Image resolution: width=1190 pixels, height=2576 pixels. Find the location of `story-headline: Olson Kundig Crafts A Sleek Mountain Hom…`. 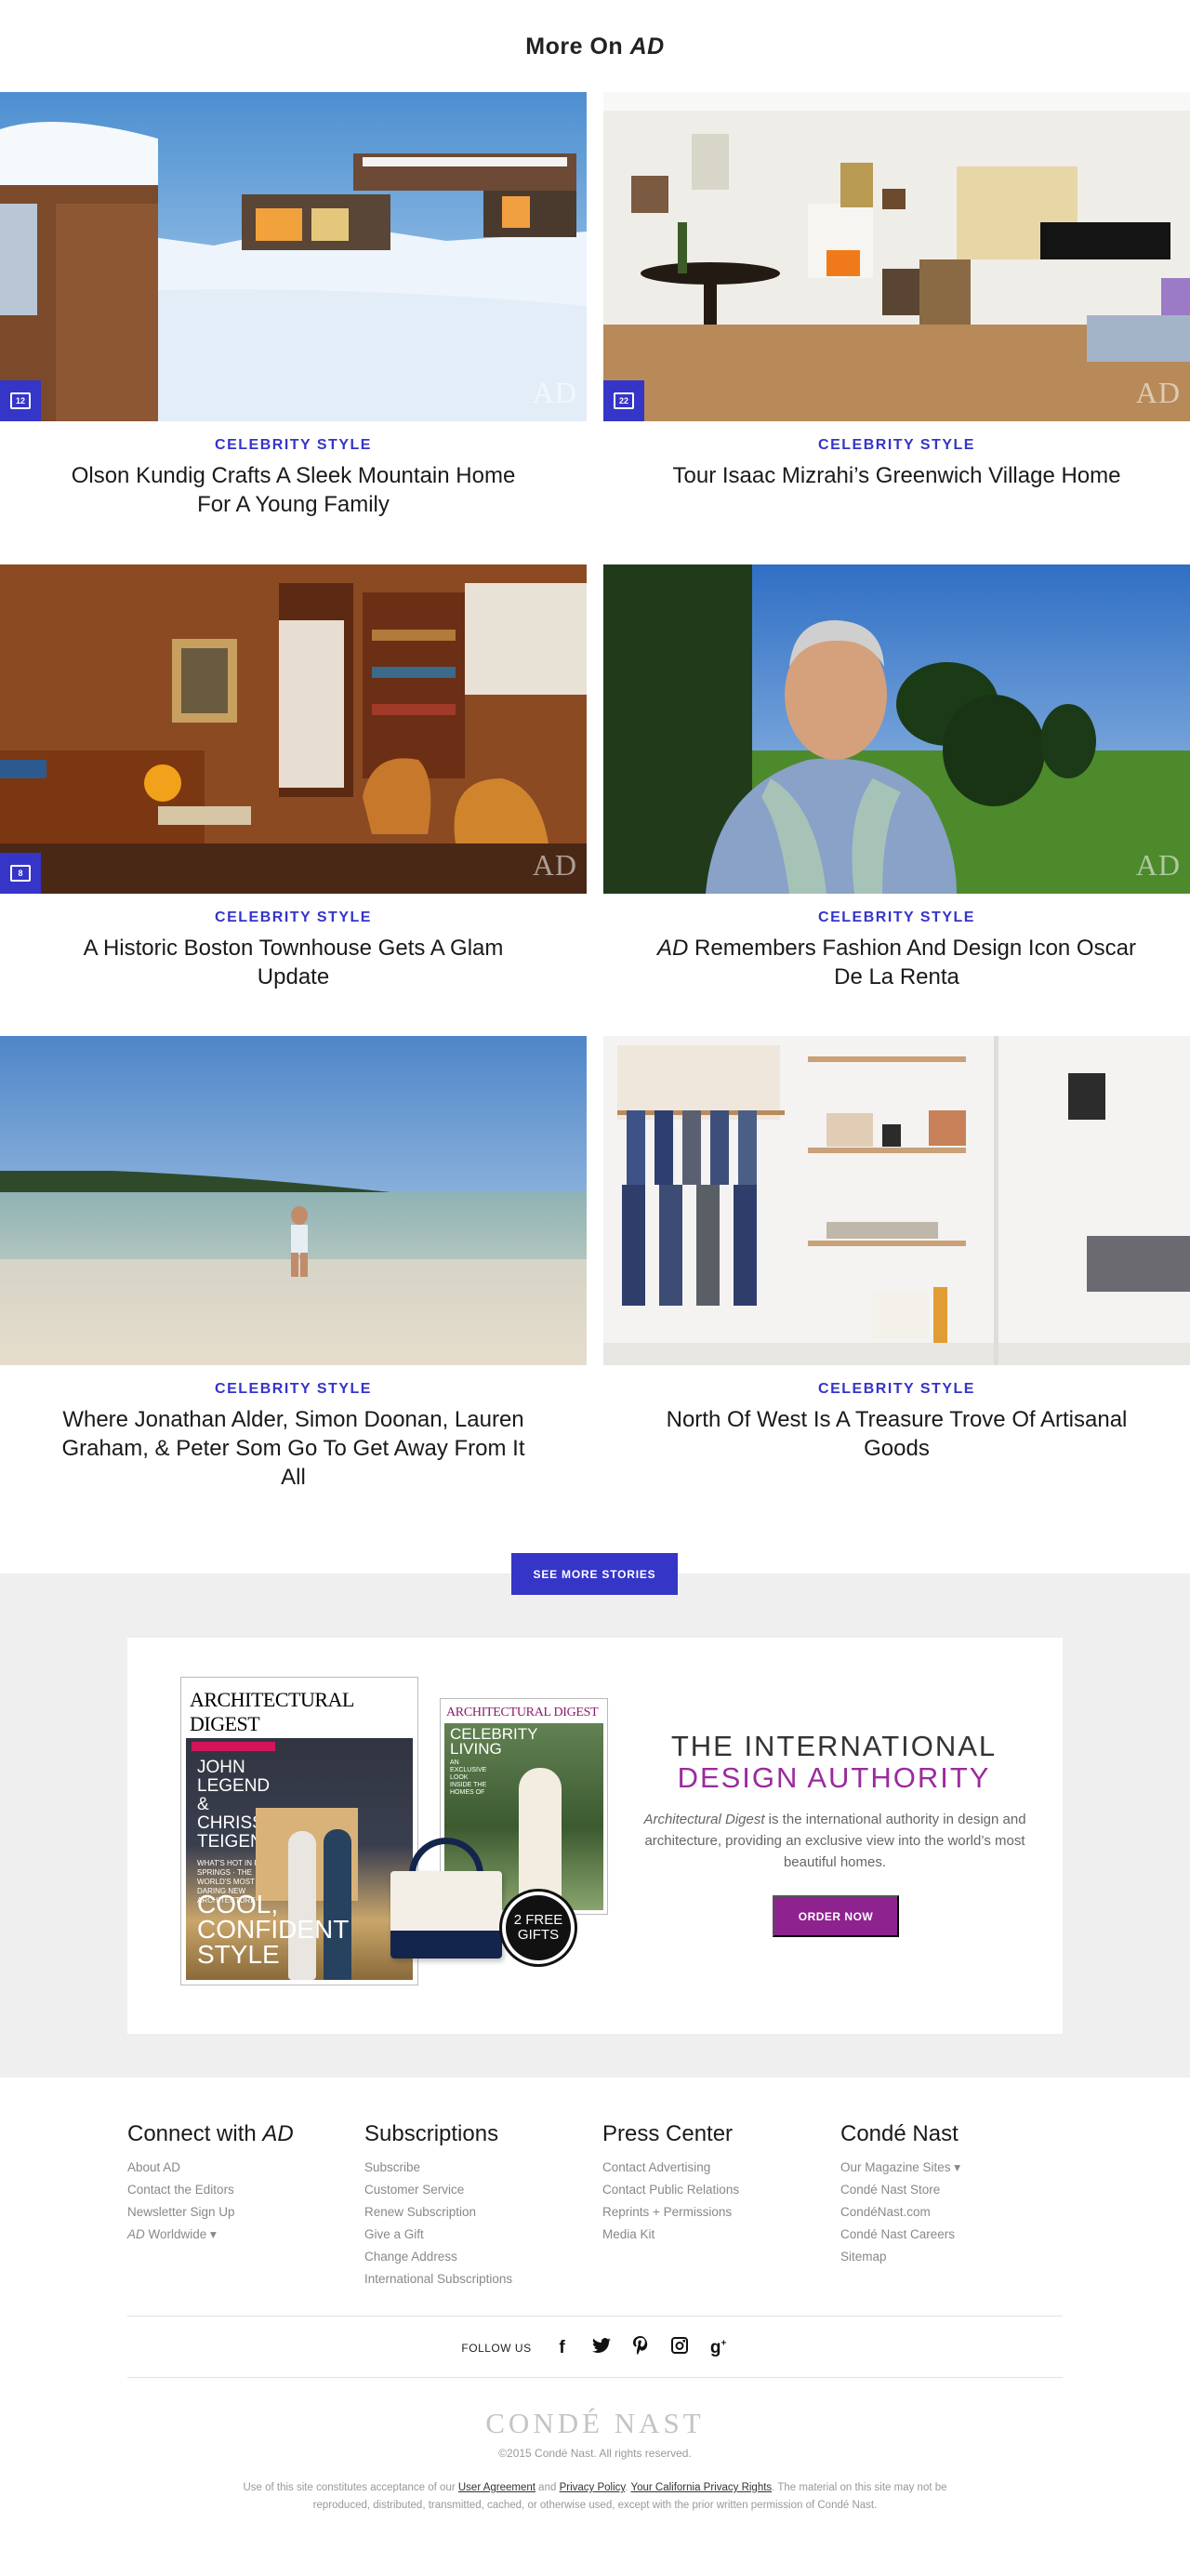

story-headline: Olson Kundig Crafts A Sleek Mountain Hom… is located at coordinates (294, 490).